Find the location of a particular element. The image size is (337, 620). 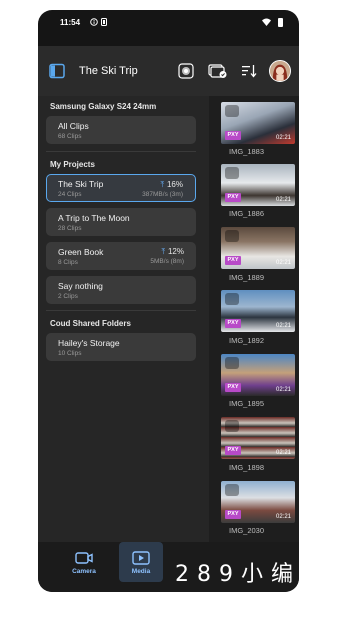

clip-name: IMG_2030 is located at coordinates (247, 530).